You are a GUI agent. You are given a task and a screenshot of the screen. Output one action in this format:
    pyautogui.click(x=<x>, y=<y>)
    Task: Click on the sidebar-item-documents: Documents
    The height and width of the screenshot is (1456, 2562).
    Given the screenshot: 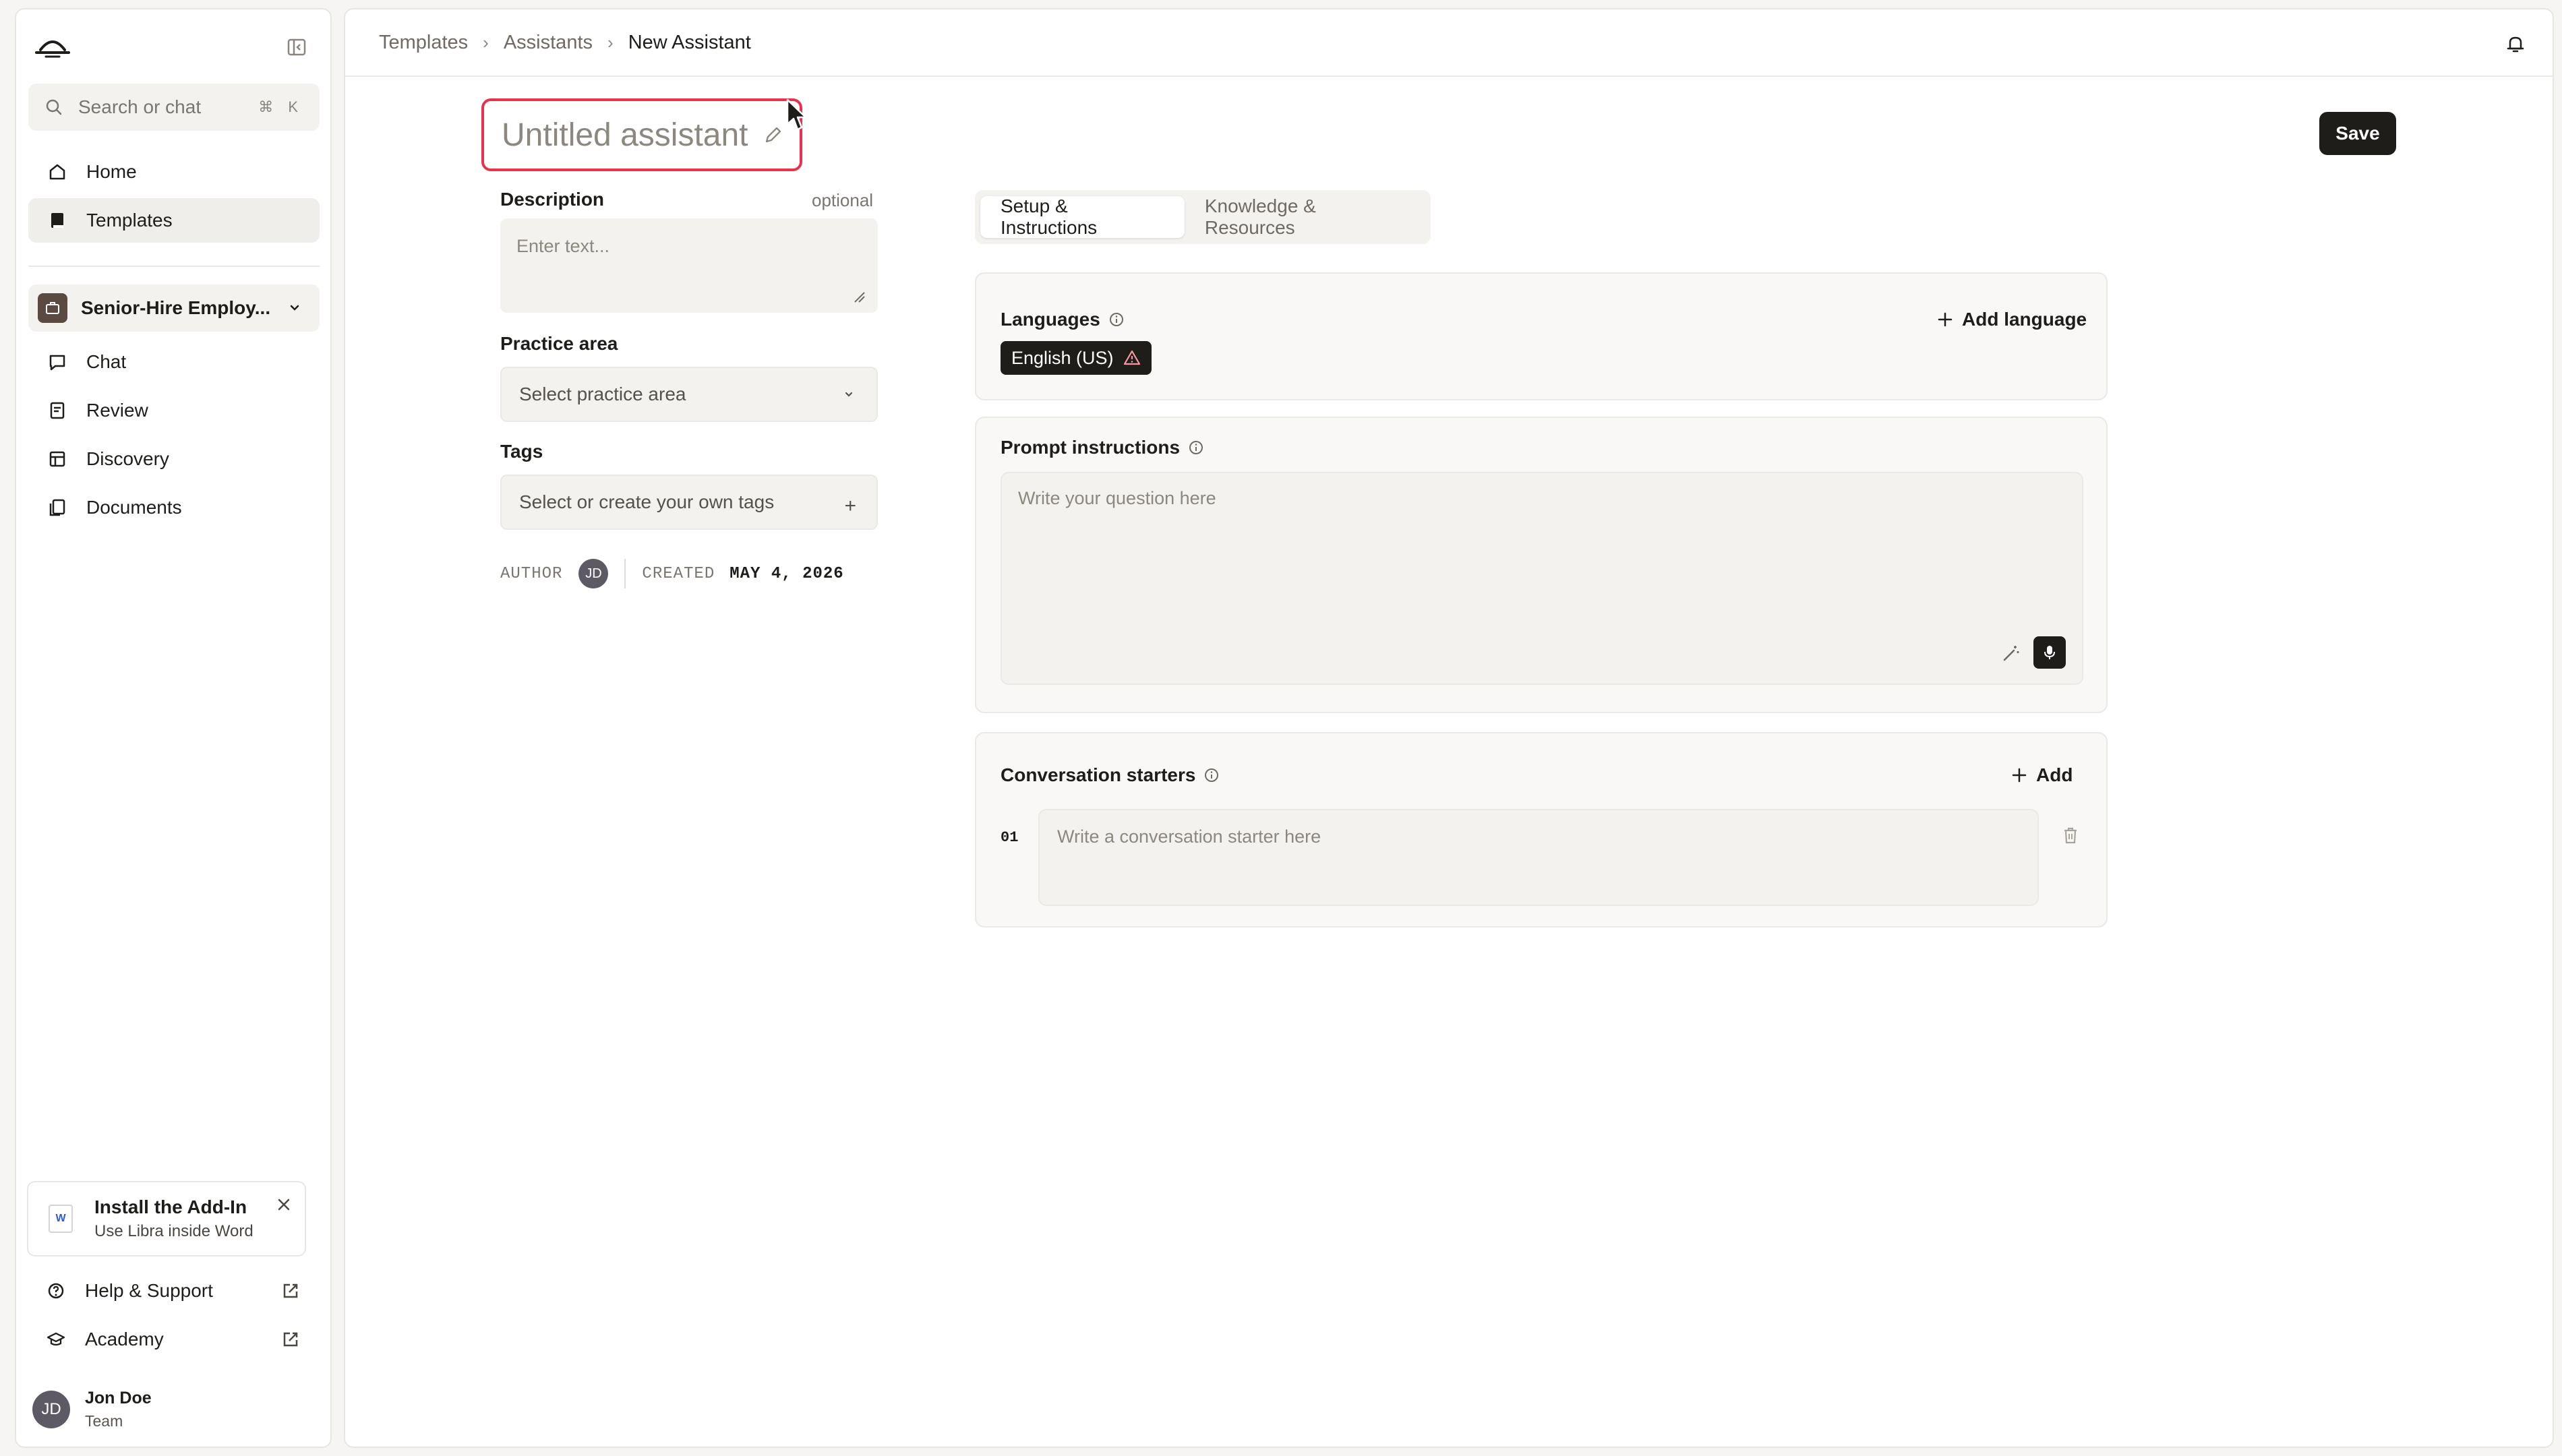 What is the action you would take?
    pyautogui.click(x=174, y=507)
    